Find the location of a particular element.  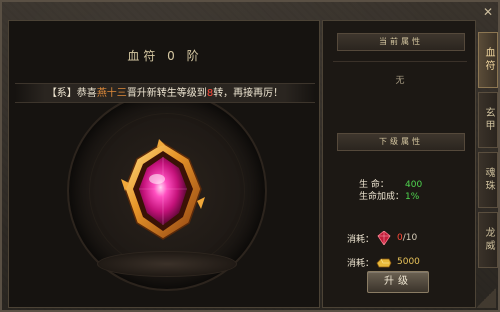

notice-prefix: 【系】恭喜 is located at coordinates (71, 93).